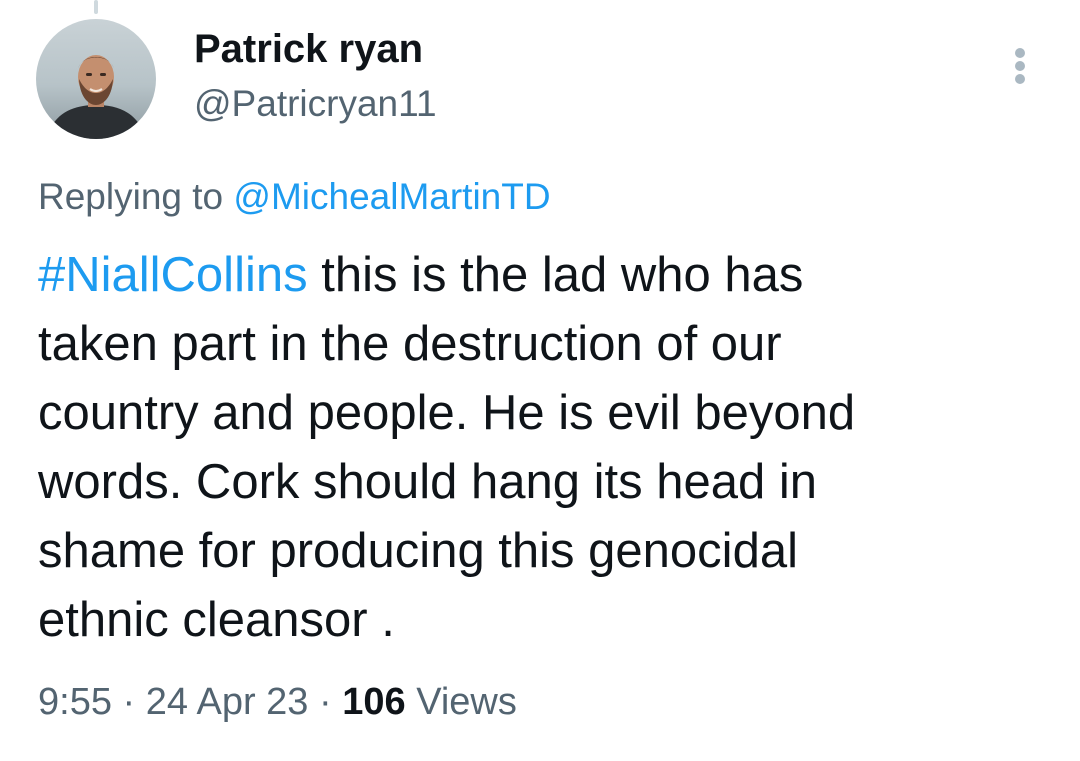 The width and height of the screenshot is (1080, 761). I want to click on tweet-text-line: taken part in the destruction of our, so click(410, 344).